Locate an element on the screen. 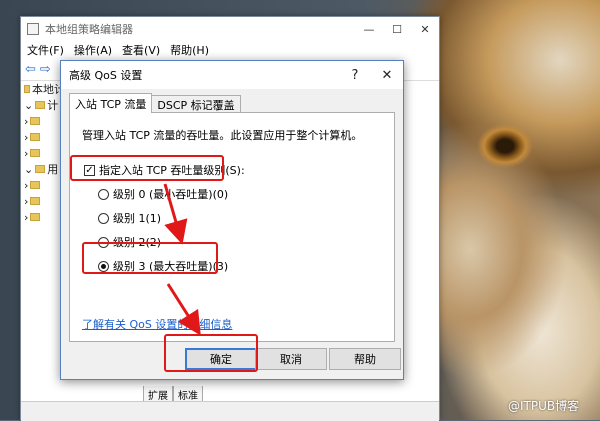 This screenshot has width=600, height=421. status-bar is located at coordinates (230, 411).